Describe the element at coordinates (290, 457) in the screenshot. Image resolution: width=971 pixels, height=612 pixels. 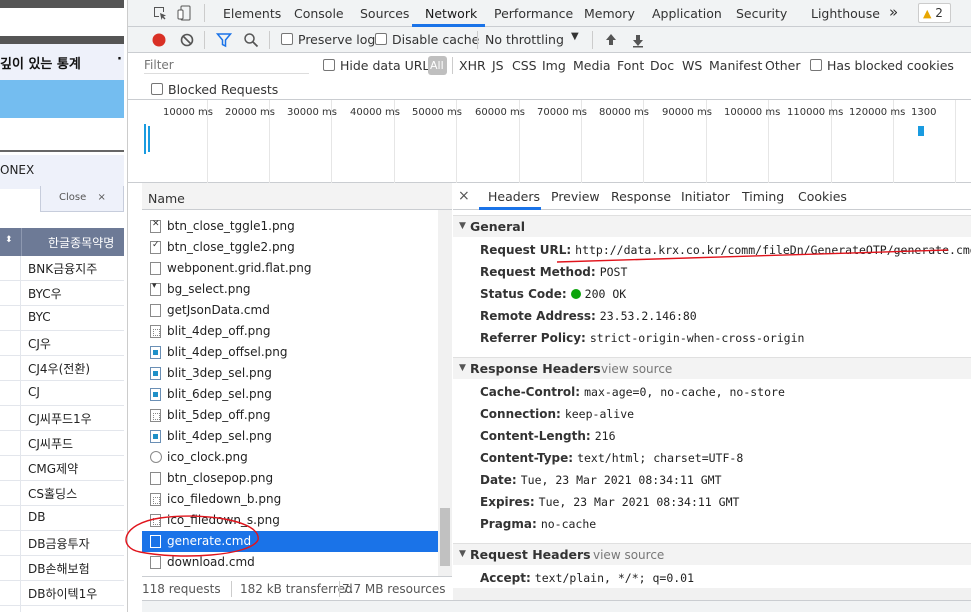
I see `request-row: ico_clock.png` at that location.